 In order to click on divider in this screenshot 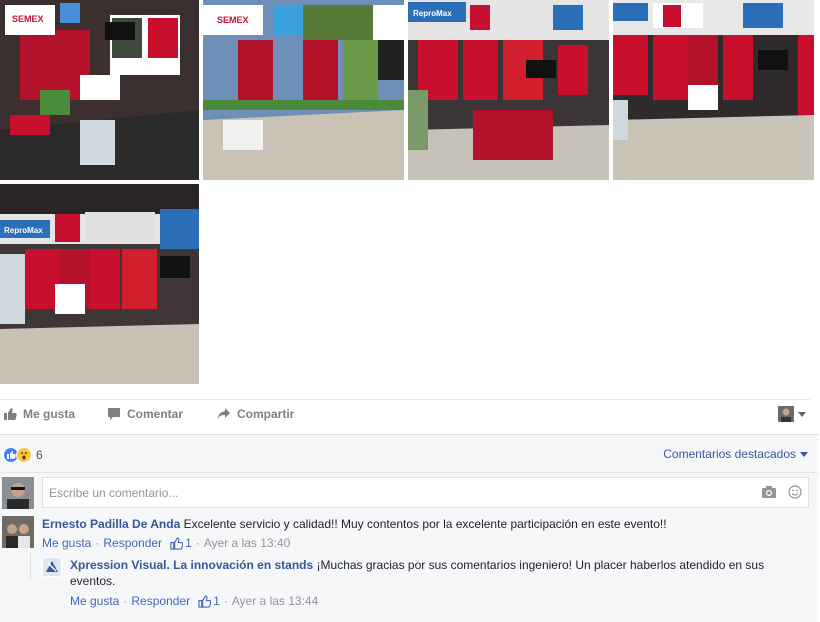, I will do `click(409, 472)`.